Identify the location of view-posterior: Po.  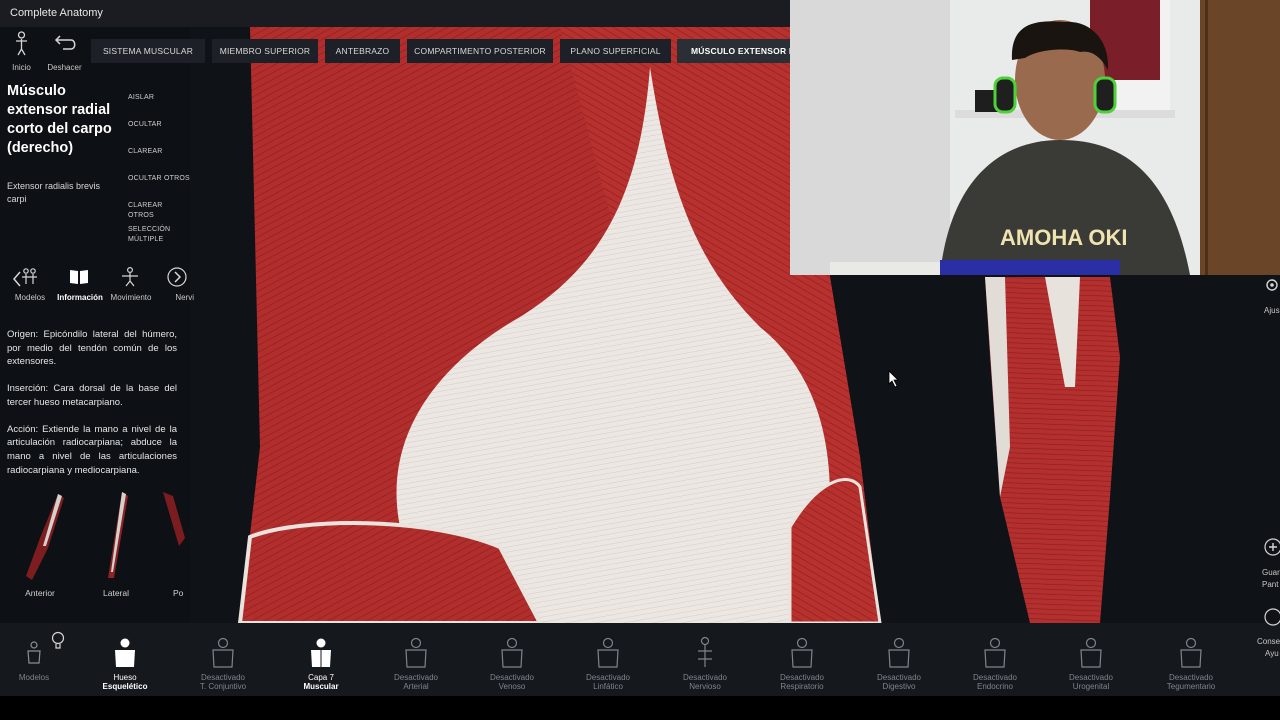
(169, 544).